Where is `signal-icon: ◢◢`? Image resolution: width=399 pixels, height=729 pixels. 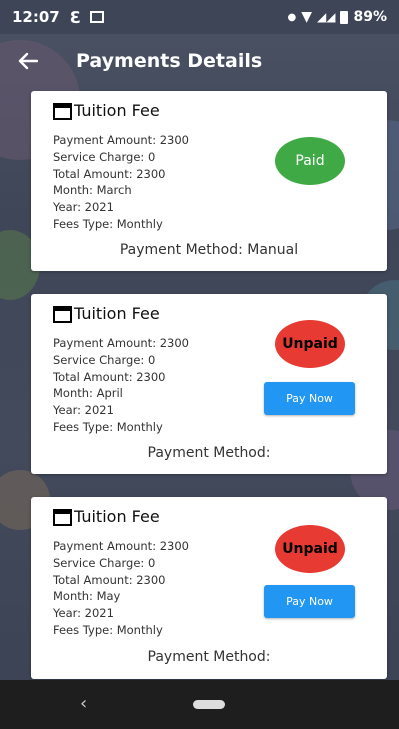 signal-icon: ◢◢ is located at coordinates (326, 17).